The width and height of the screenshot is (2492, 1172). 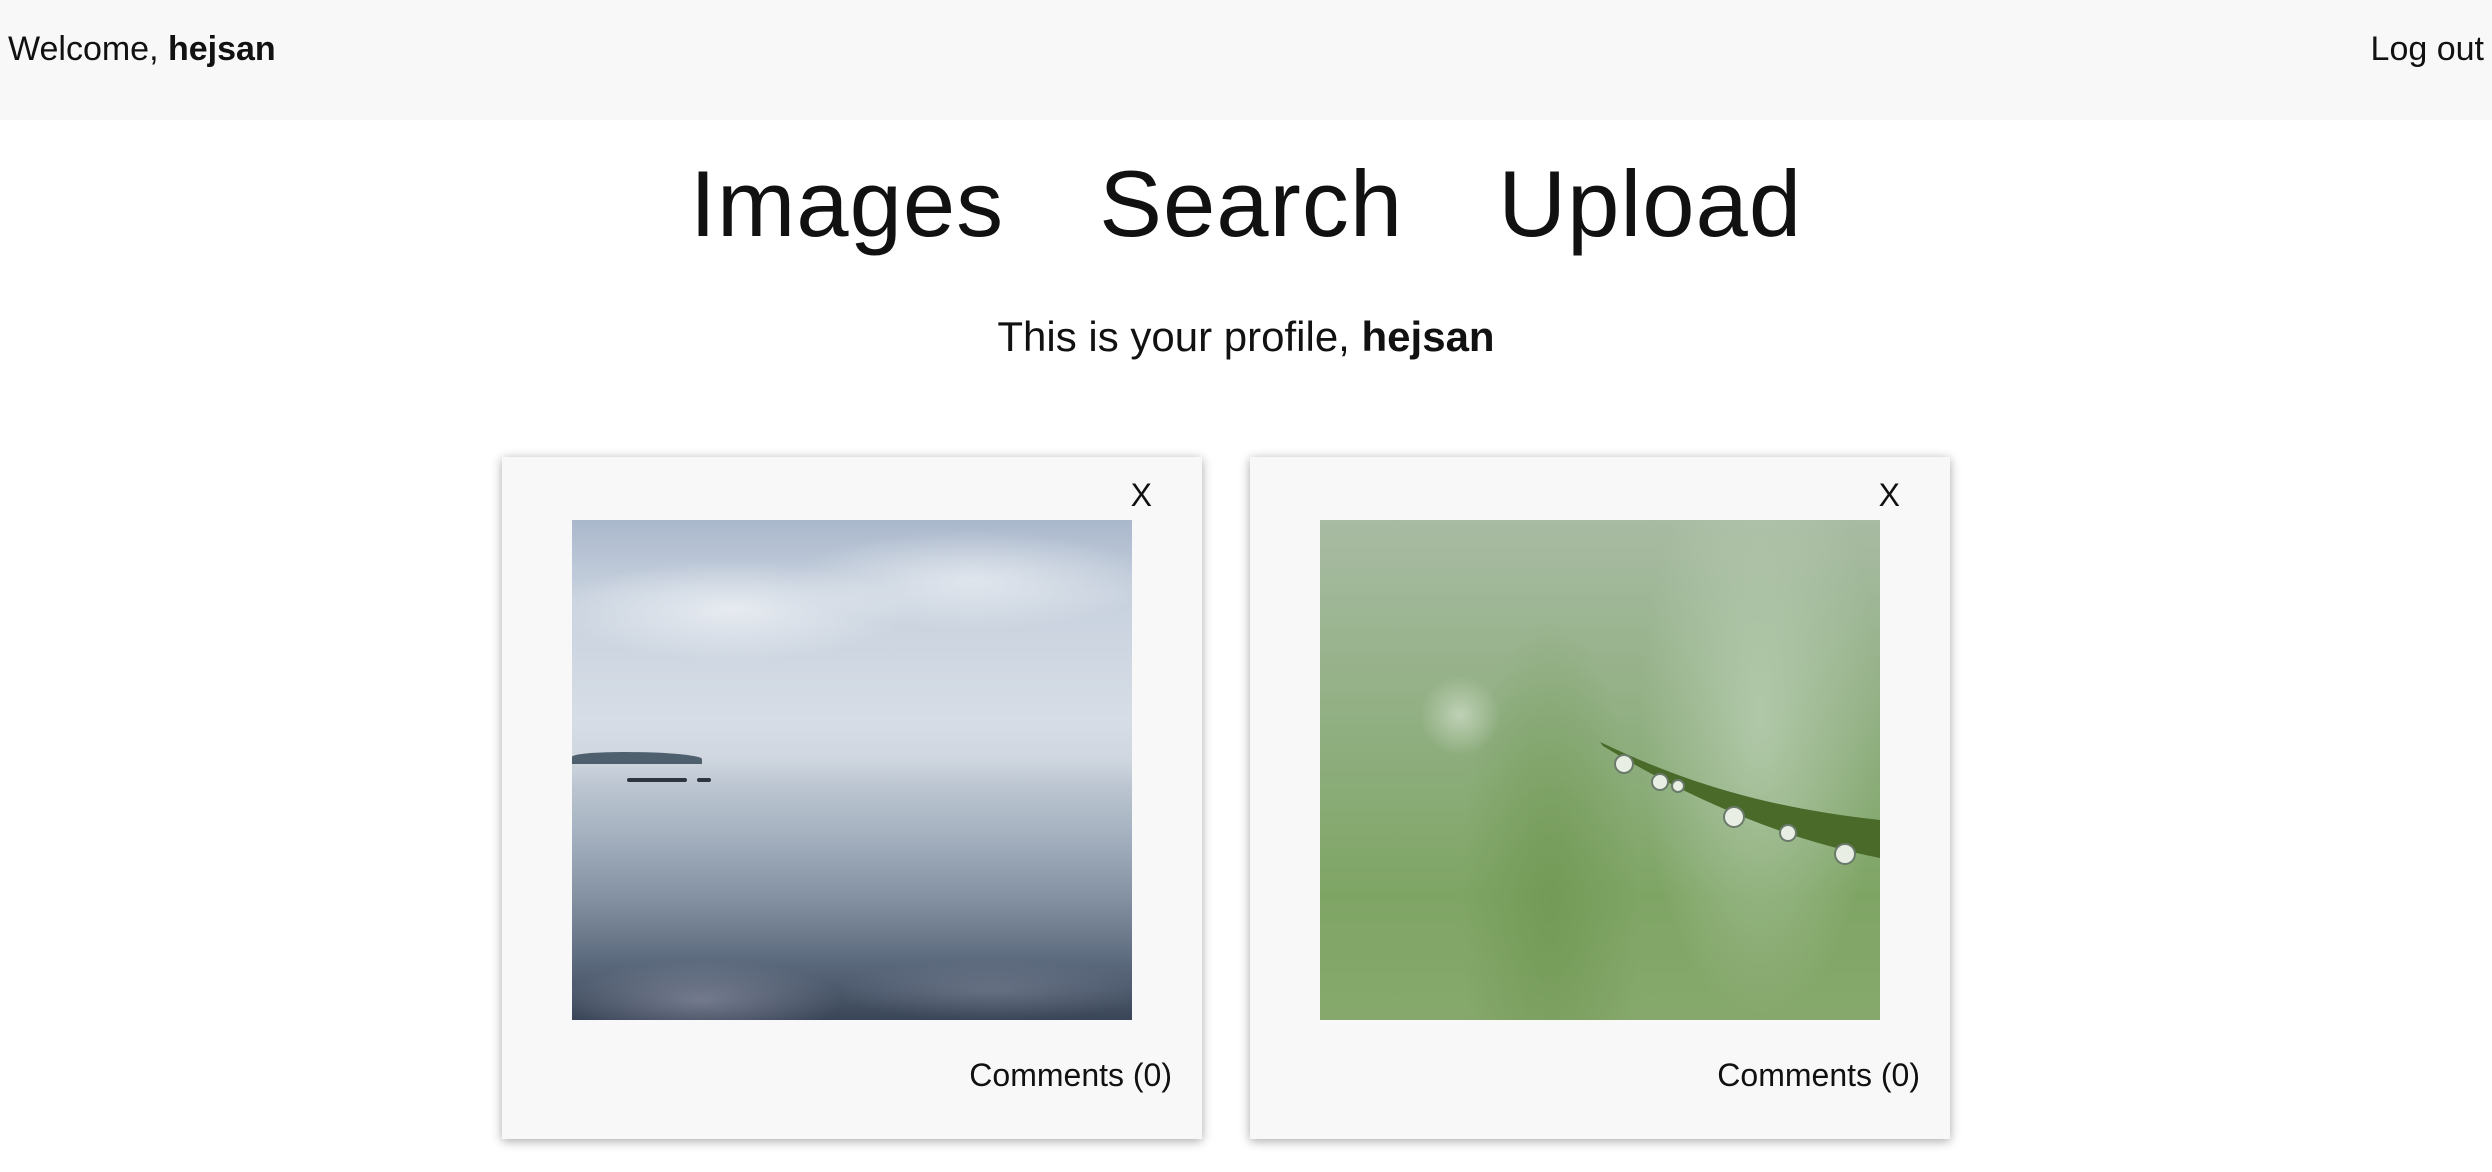 What do you see at coordinates (847, 203) in the screenshot?
I see `nav-images-link: Images` at bounding box center [847, 203].